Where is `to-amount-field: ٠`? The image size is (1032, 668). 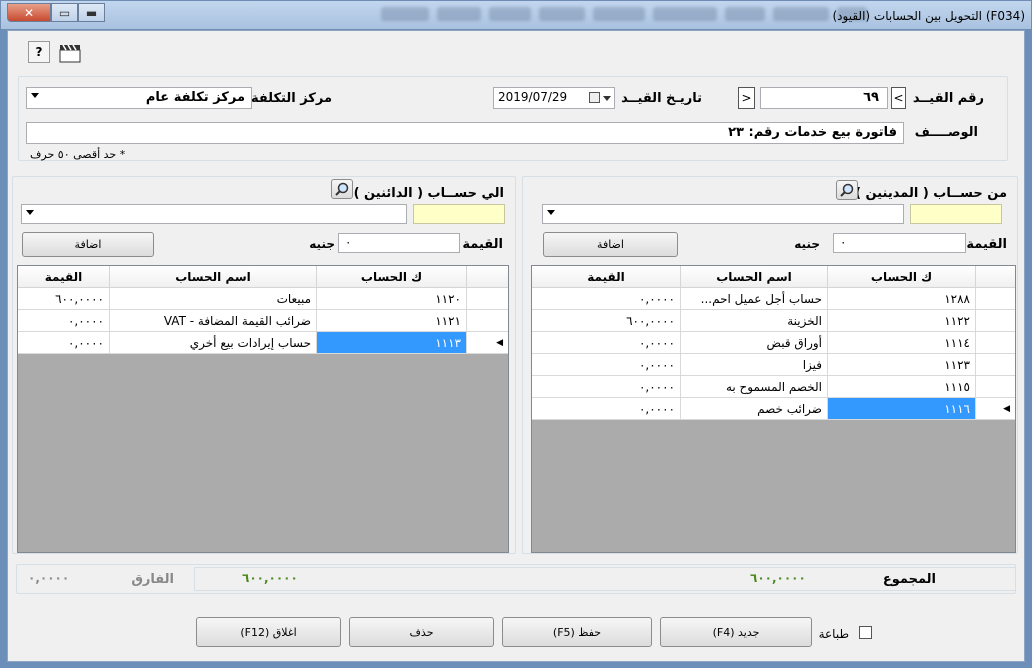 to-amount-field: ٠ is located at coordinates (399, 243).